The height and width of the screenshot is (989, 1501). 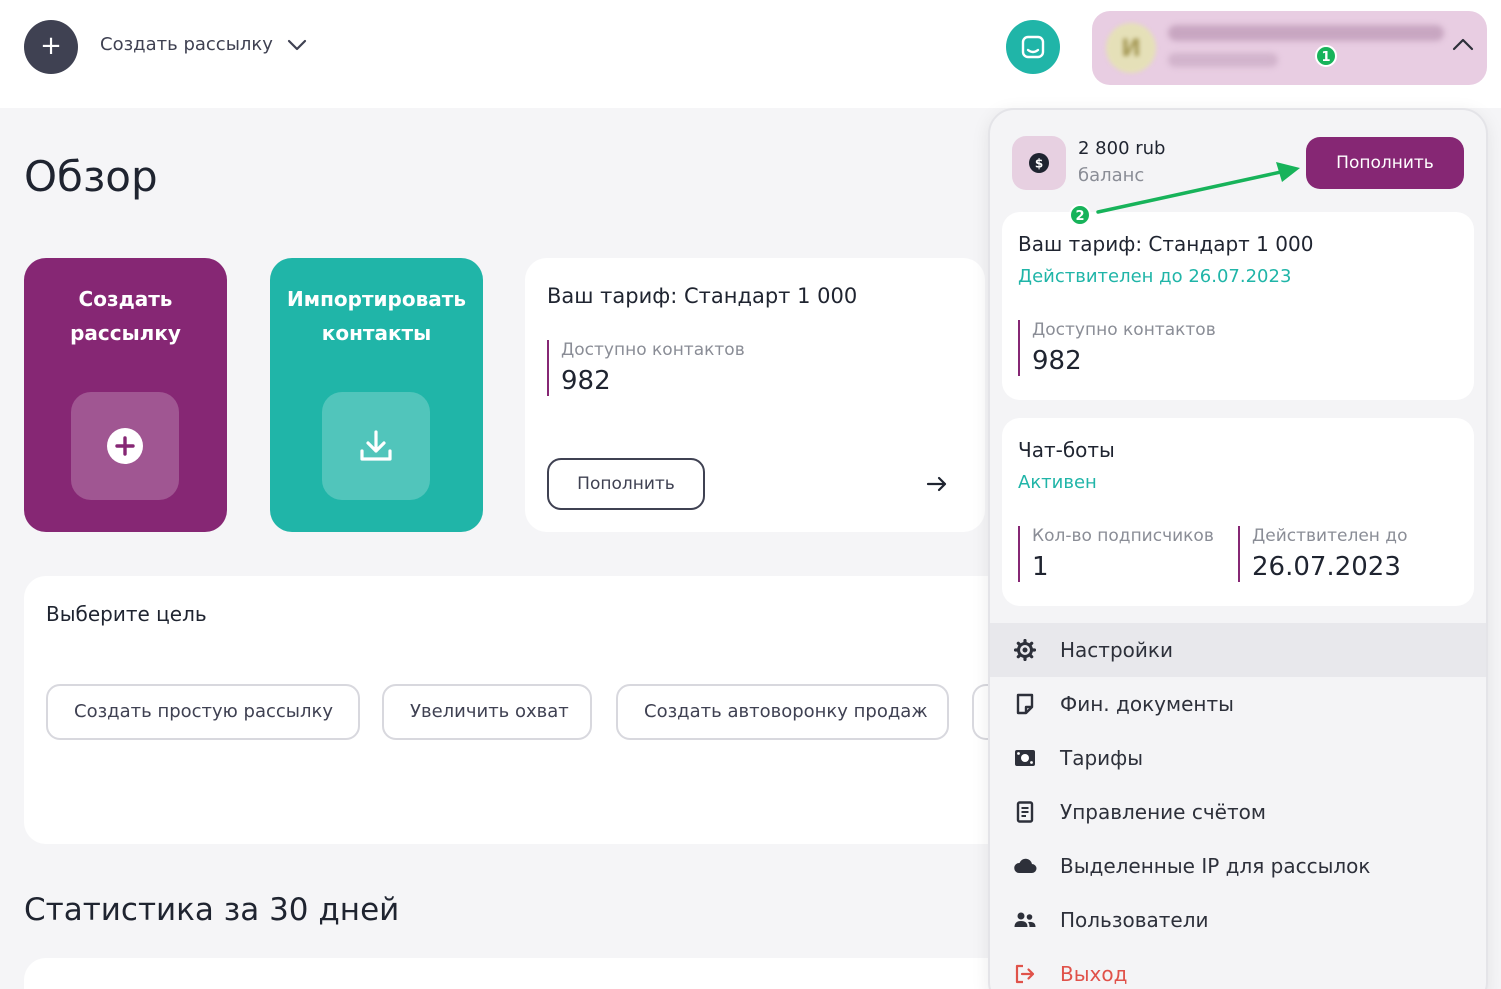 I want to click on create-plus-button: +, so click(x=51, y=47).